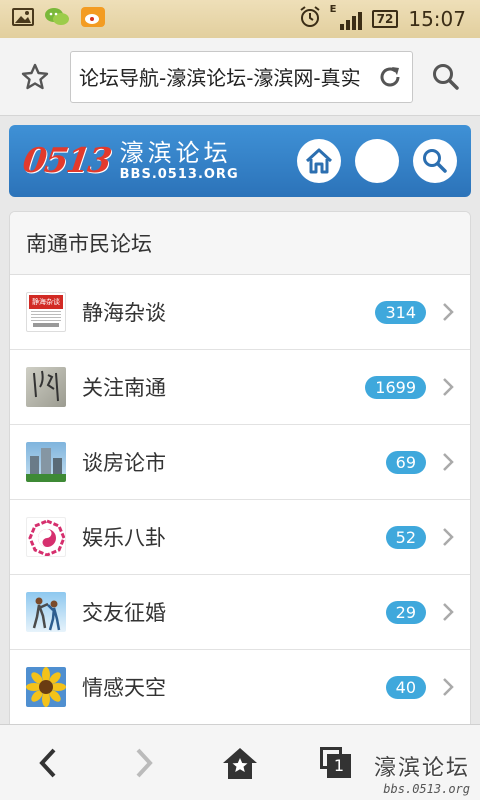 Image resolution: width=480 pixels, height=800 pixels. Describe the element at coordinates (377, 161) in the screenshot. I see `blank-circle-button` at that location.